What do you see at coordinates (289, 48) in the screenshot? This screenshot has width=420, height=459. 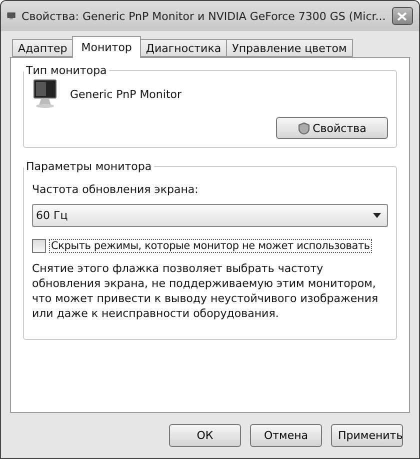 I see `tab: Управление цветом` at bounding box center [289, 48].